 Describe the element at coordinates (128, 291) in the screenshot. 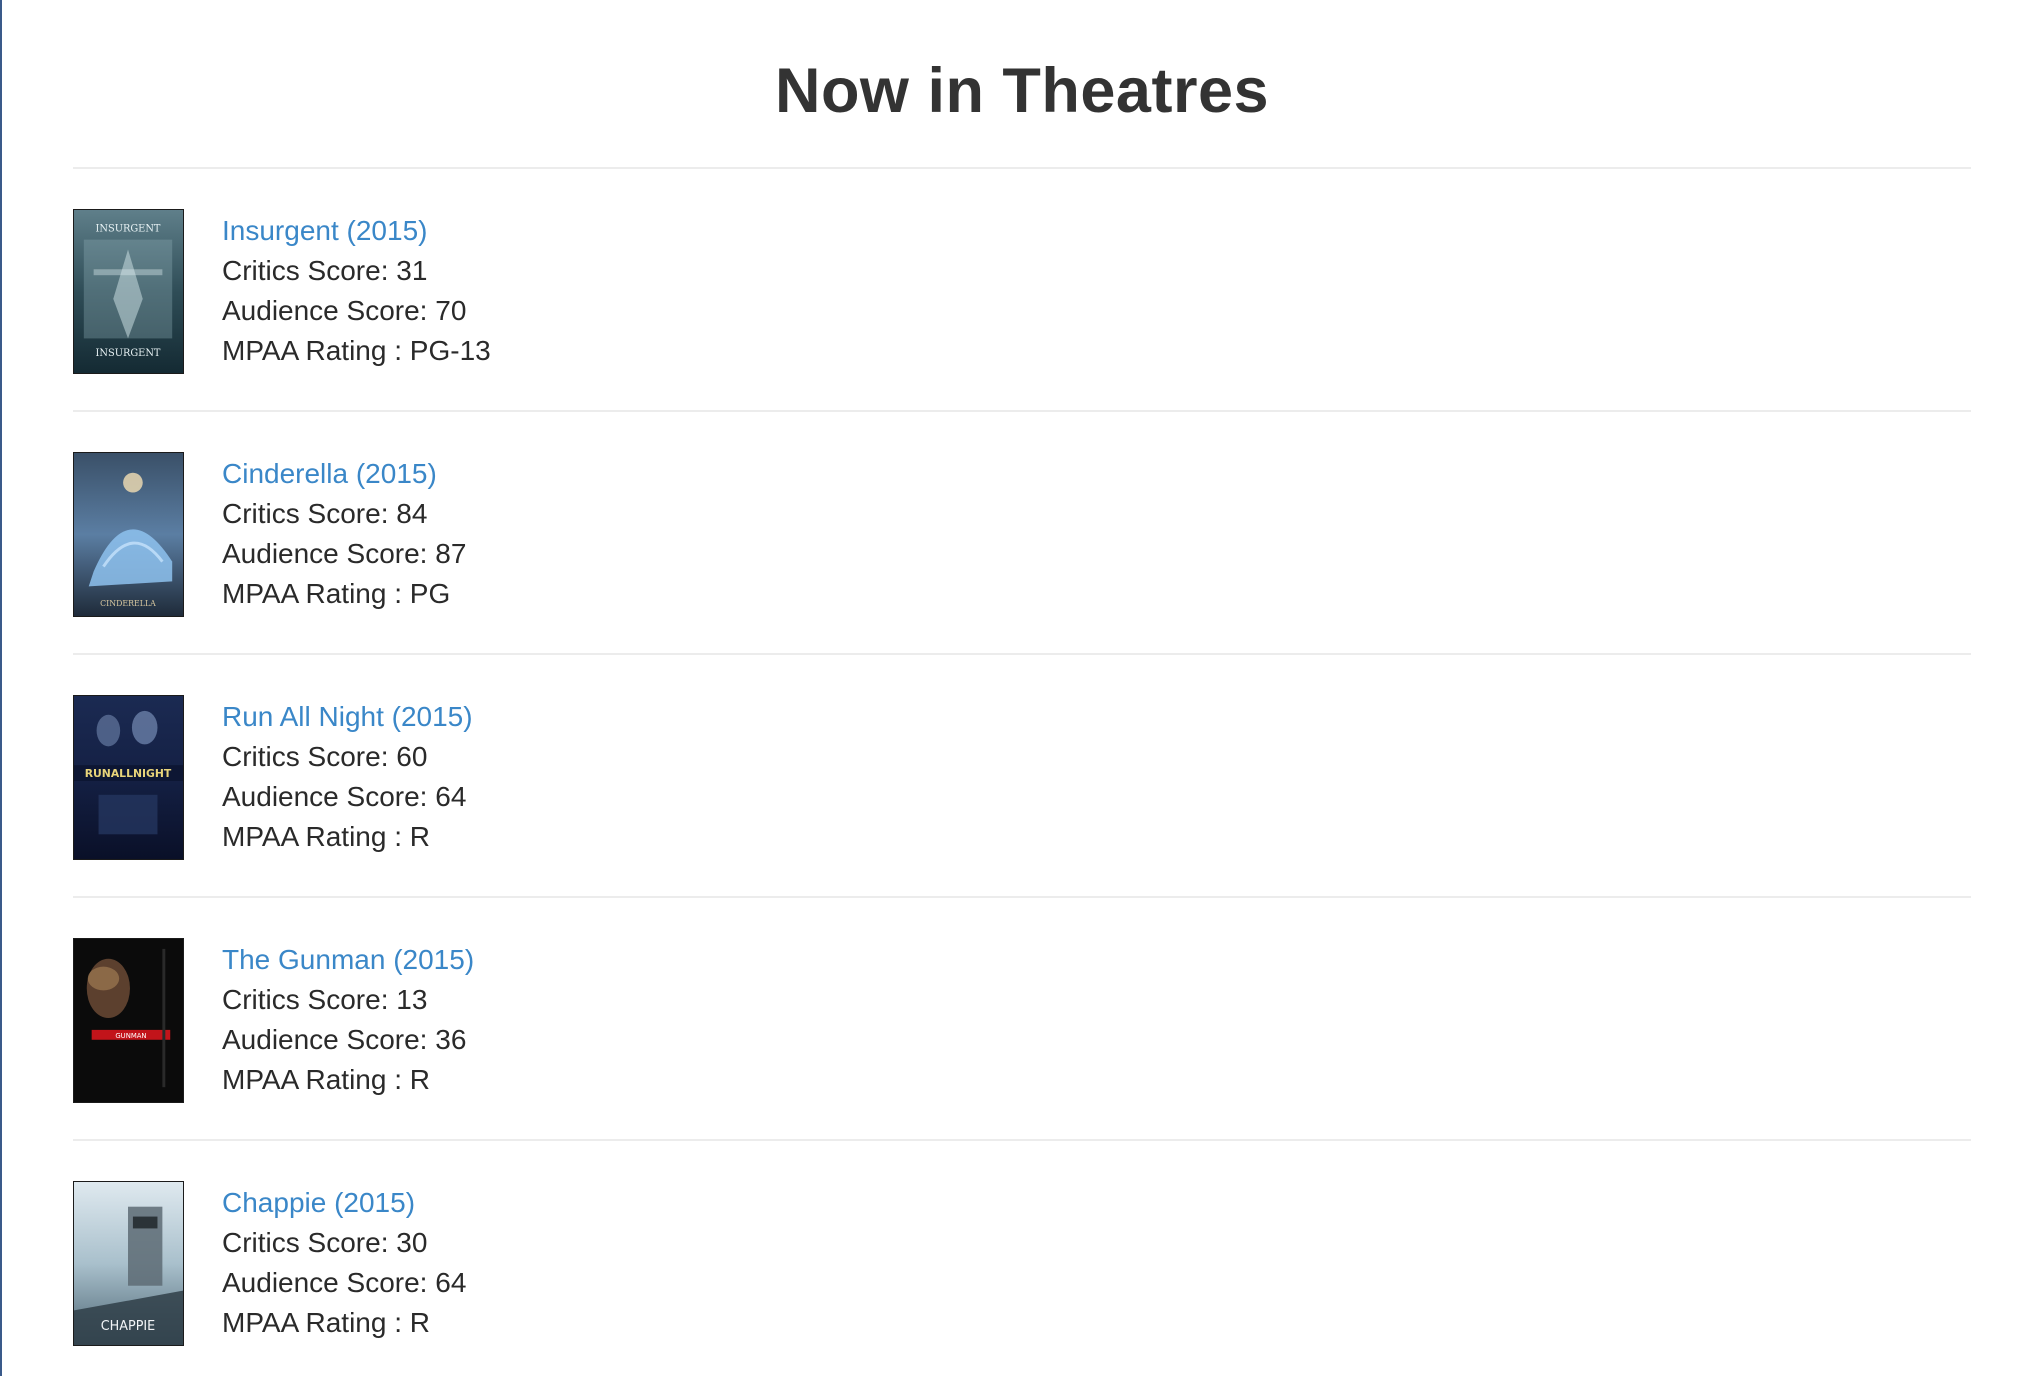

I see `insurgent-poster-image: INSURGENT INSURGENT` at that location.